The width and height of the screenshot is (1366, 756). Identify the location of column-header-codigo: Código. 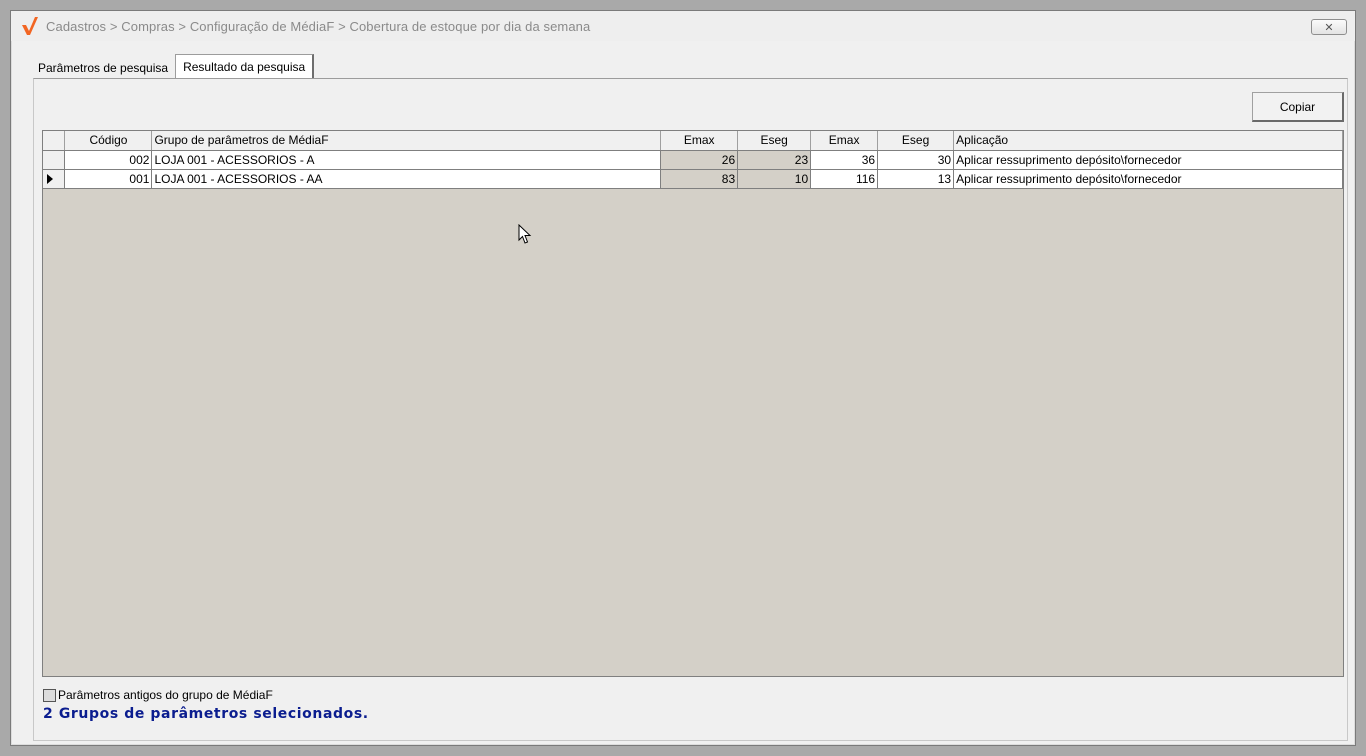
(108, 141).